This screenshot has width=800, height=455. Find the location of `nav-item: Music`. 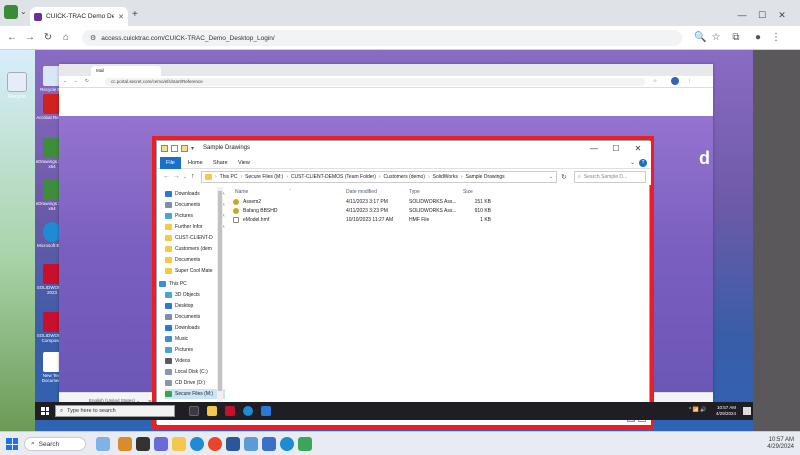

nav-item: Music is located at coordinates (195, 339).